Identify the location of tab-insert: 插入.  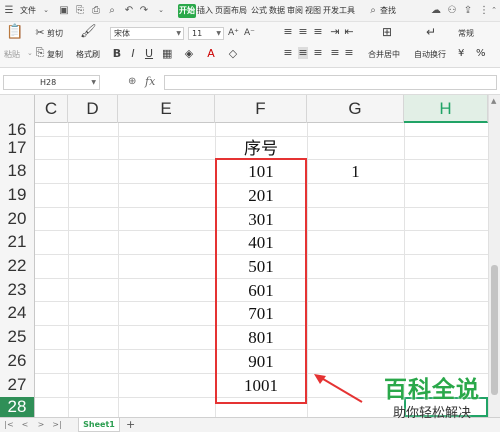
(205, 10).